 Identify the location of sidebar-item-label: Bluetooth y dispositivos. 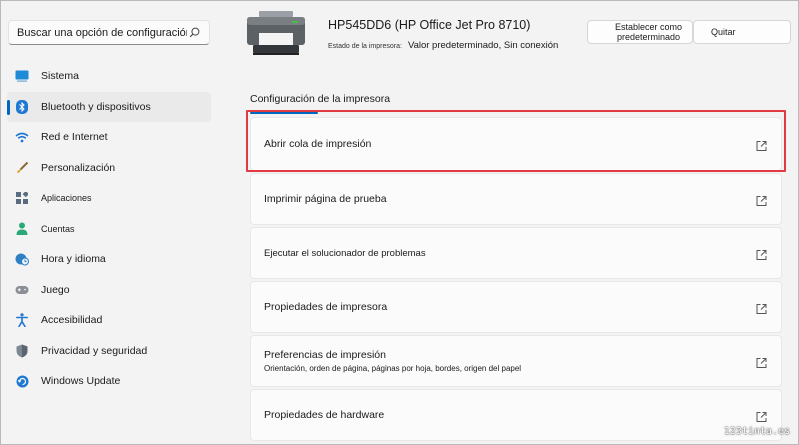
(96, 106).